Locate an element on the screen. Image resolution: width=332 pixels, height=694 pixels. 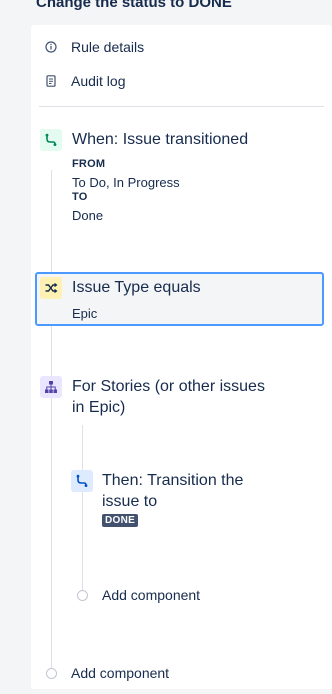
status-lozenge-done: DONE is located at coordinates (120, 520).